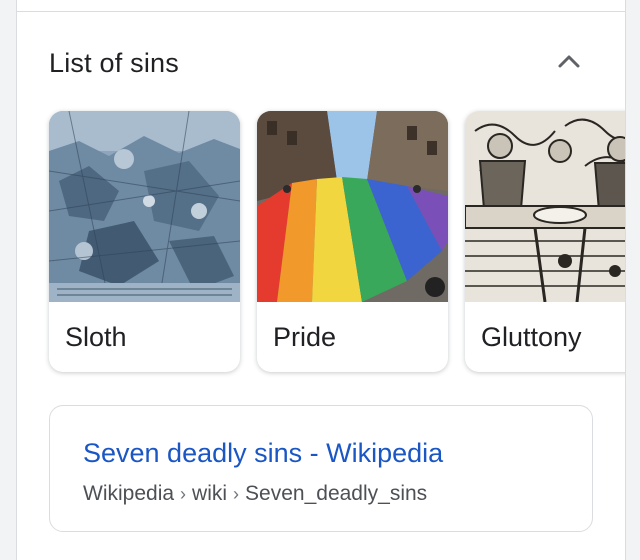 This screenshot has height=560, width=640. What do you see at coordinates (96, 337) in the screenshot?
I see `card-label: Sloth` at bounding box center [96, 337].